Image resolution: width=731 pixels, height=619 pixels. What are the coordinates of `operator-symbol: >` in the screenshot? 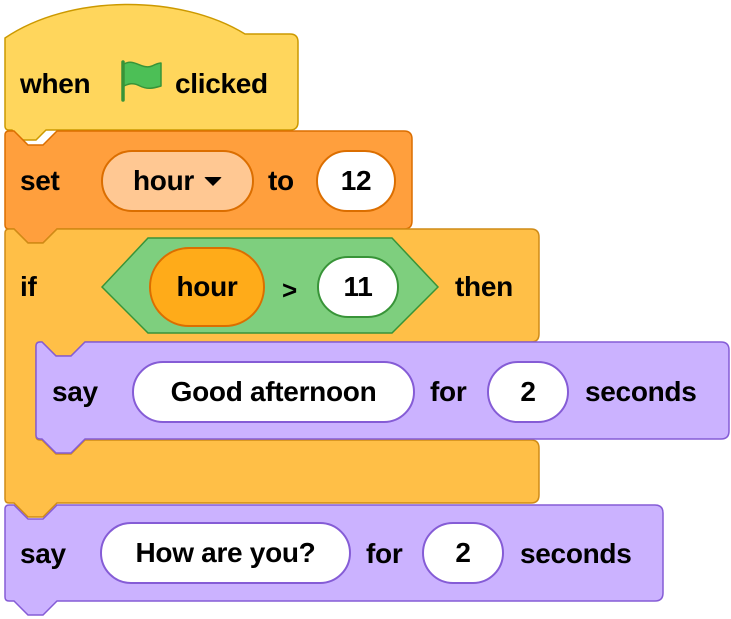 It's located at (289, 290).